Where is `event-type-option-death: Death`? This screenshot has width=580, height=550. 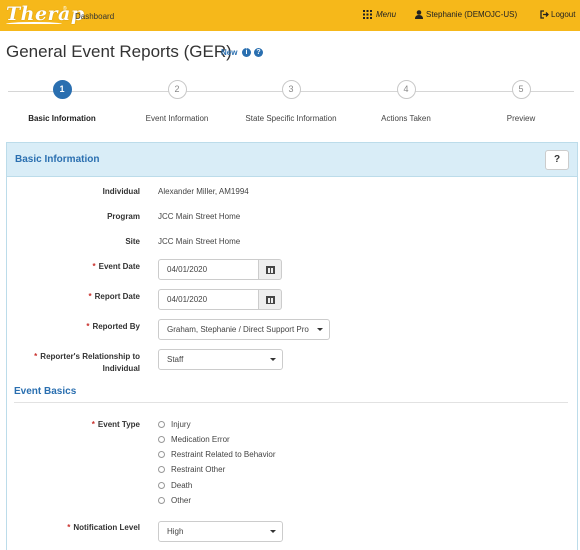
event-type-option-death: Death is located at coordinates (175, 485).